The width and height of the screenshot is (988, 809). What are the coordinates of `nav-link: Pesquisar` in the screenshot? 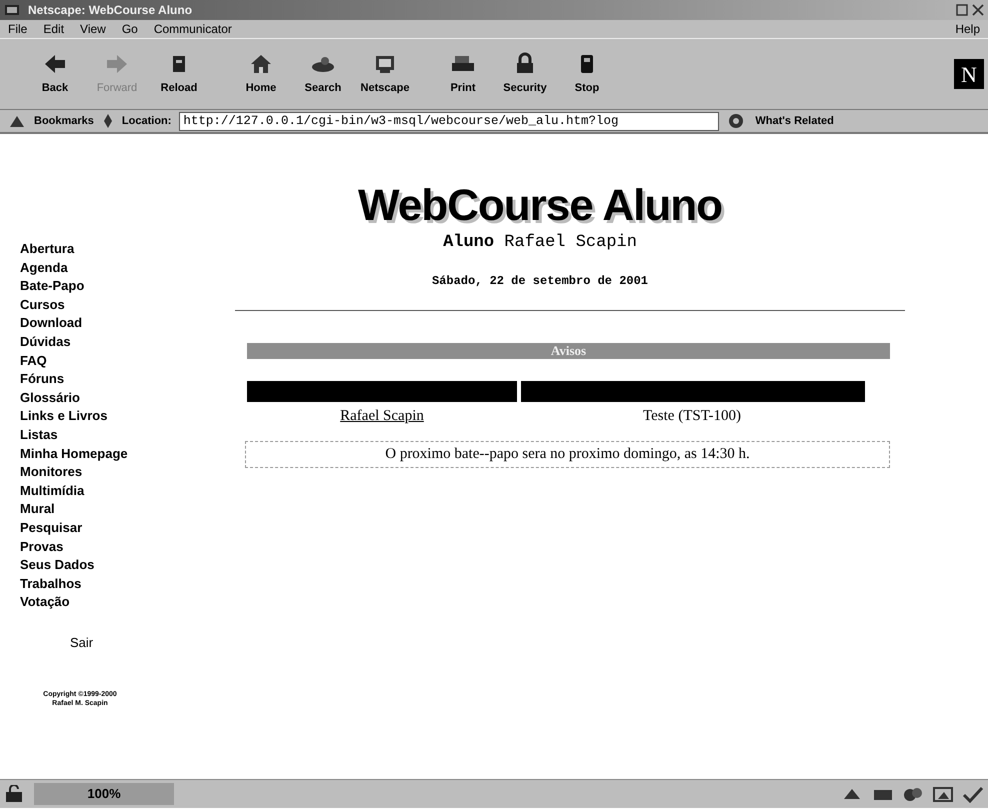 It's located at (122, 528).